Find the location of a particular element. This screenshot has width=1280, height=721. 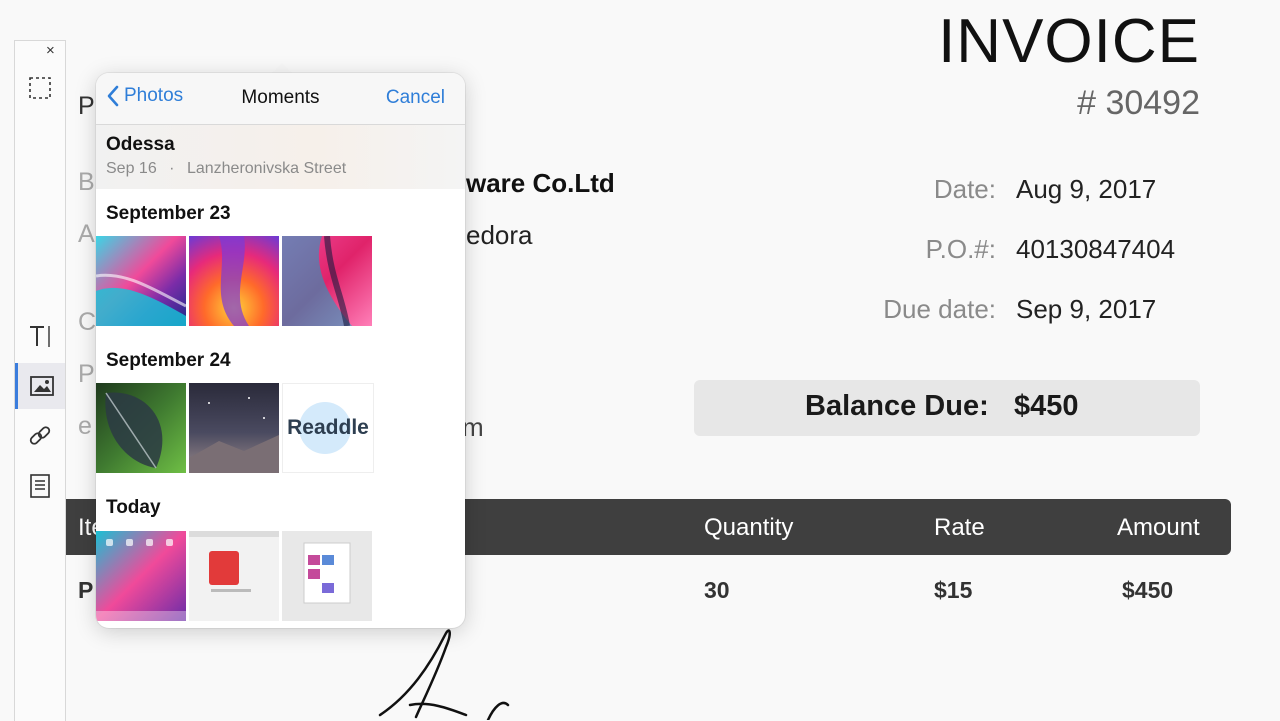

company-email: m is located at coordinates (473, 427).